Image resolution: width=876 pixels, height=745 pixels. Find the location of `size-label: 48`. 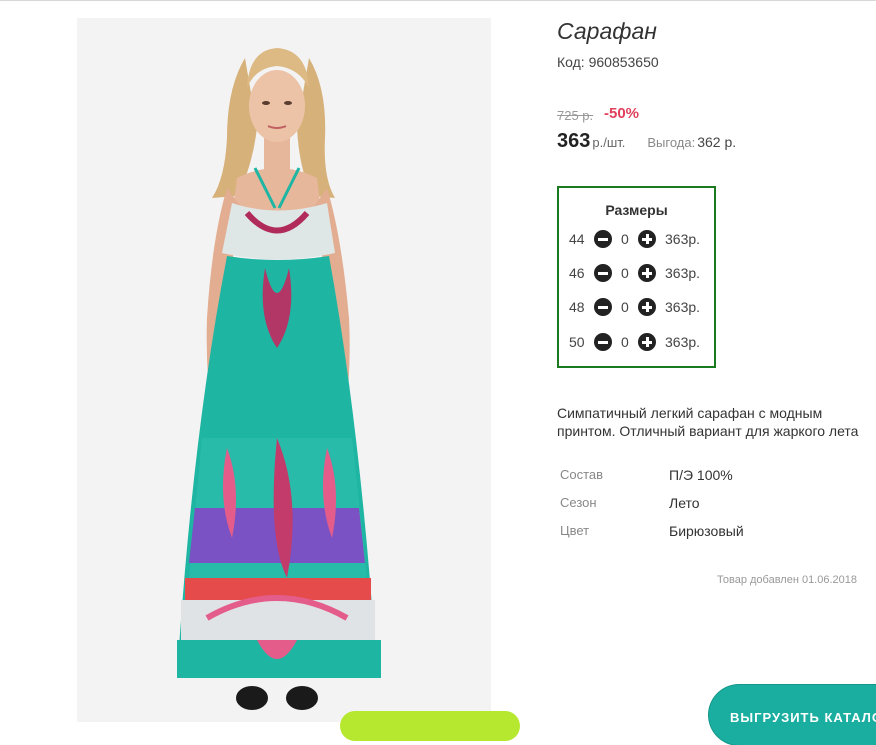

size-label: 48 is located at coordinates (577, 307).